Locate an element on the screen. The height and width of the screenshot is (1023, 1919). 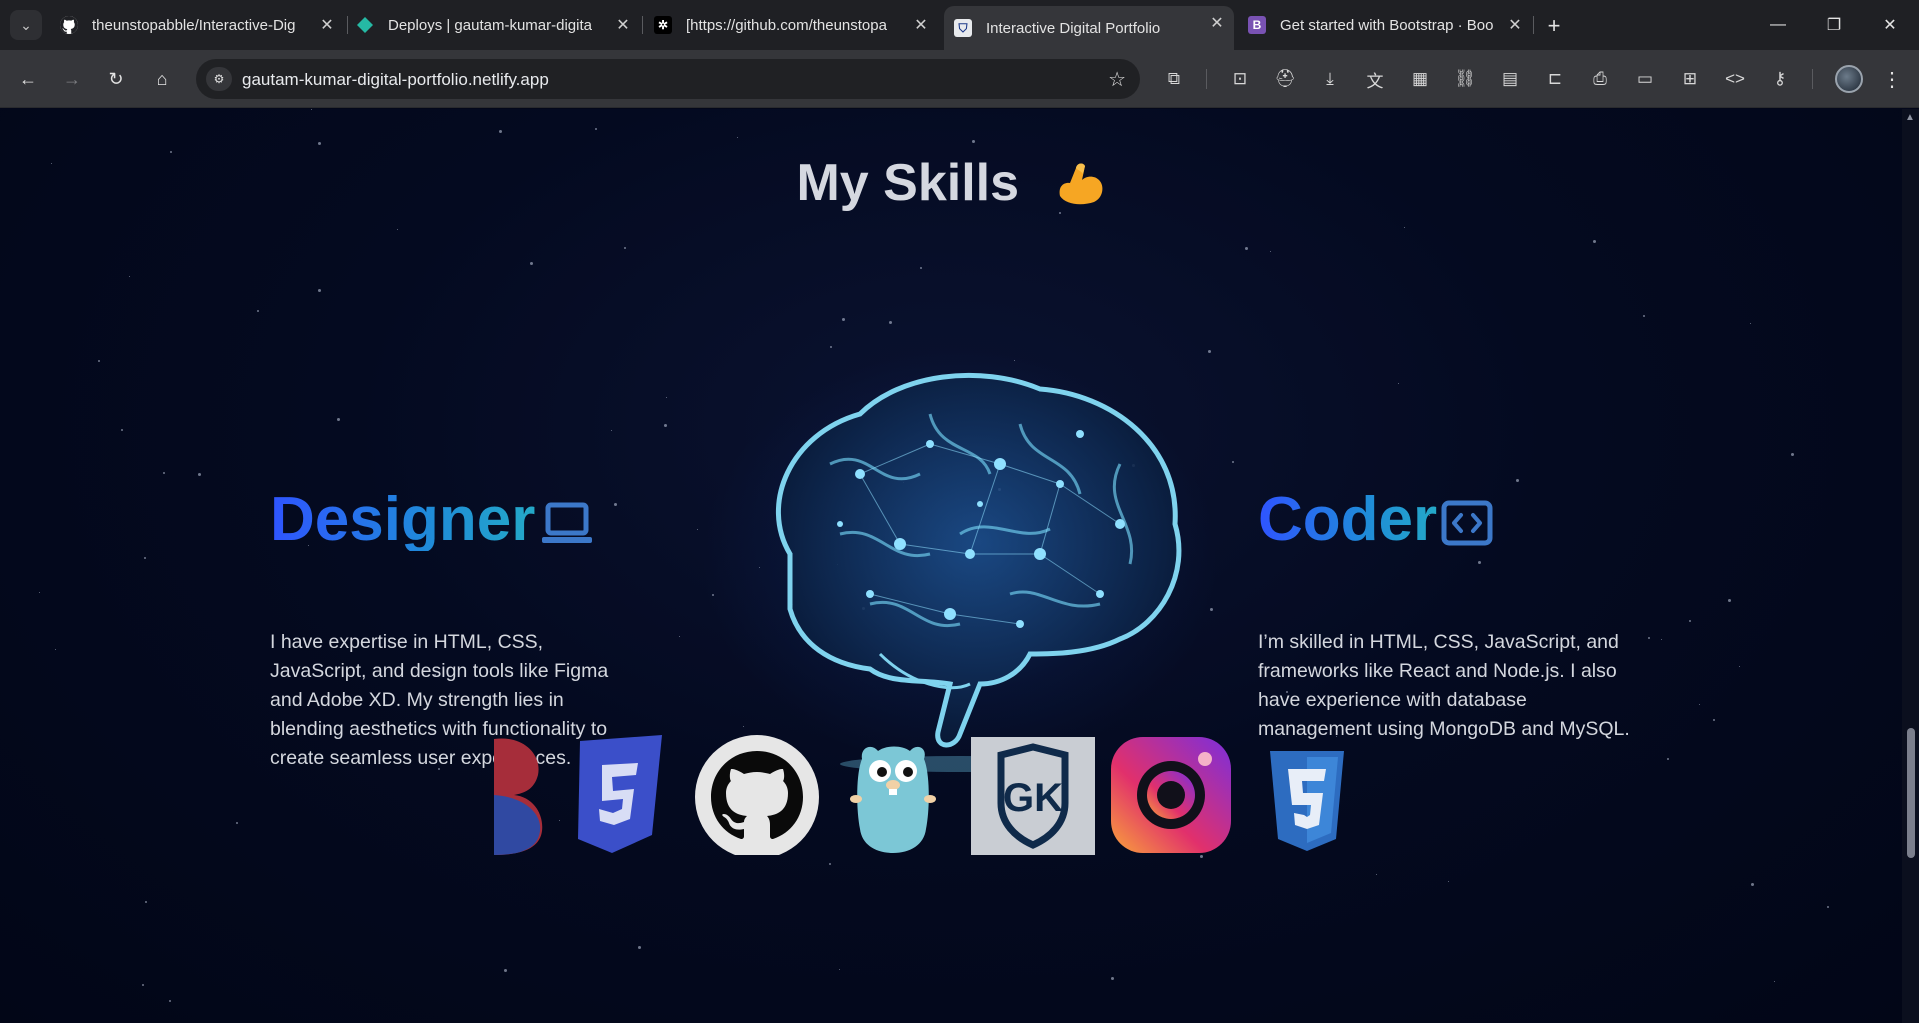
laptop-icon is located at coordinates (567, 522).